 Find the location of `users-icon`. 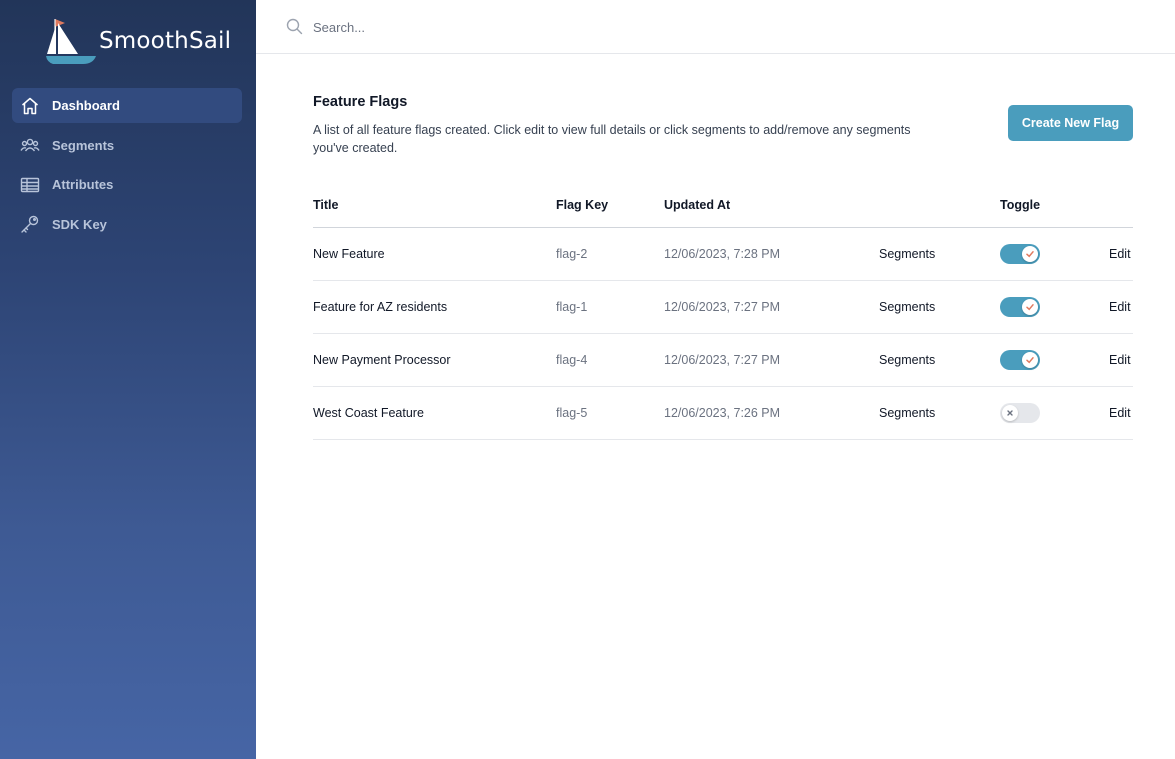

users-icon is located at coordinates (30, 145).